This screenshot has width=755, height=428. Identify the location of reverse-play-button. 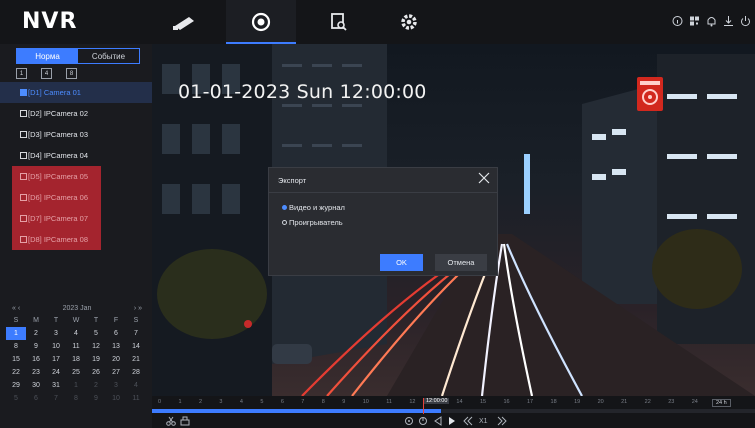
(438, 421).